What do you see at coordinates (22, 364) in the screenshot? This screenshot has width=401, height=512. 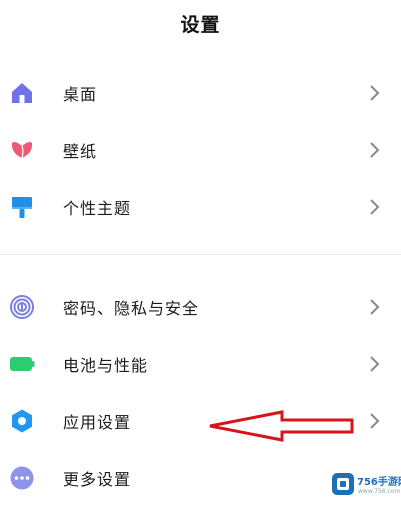 I see `battery-icon` at bounding box center [22, 364].